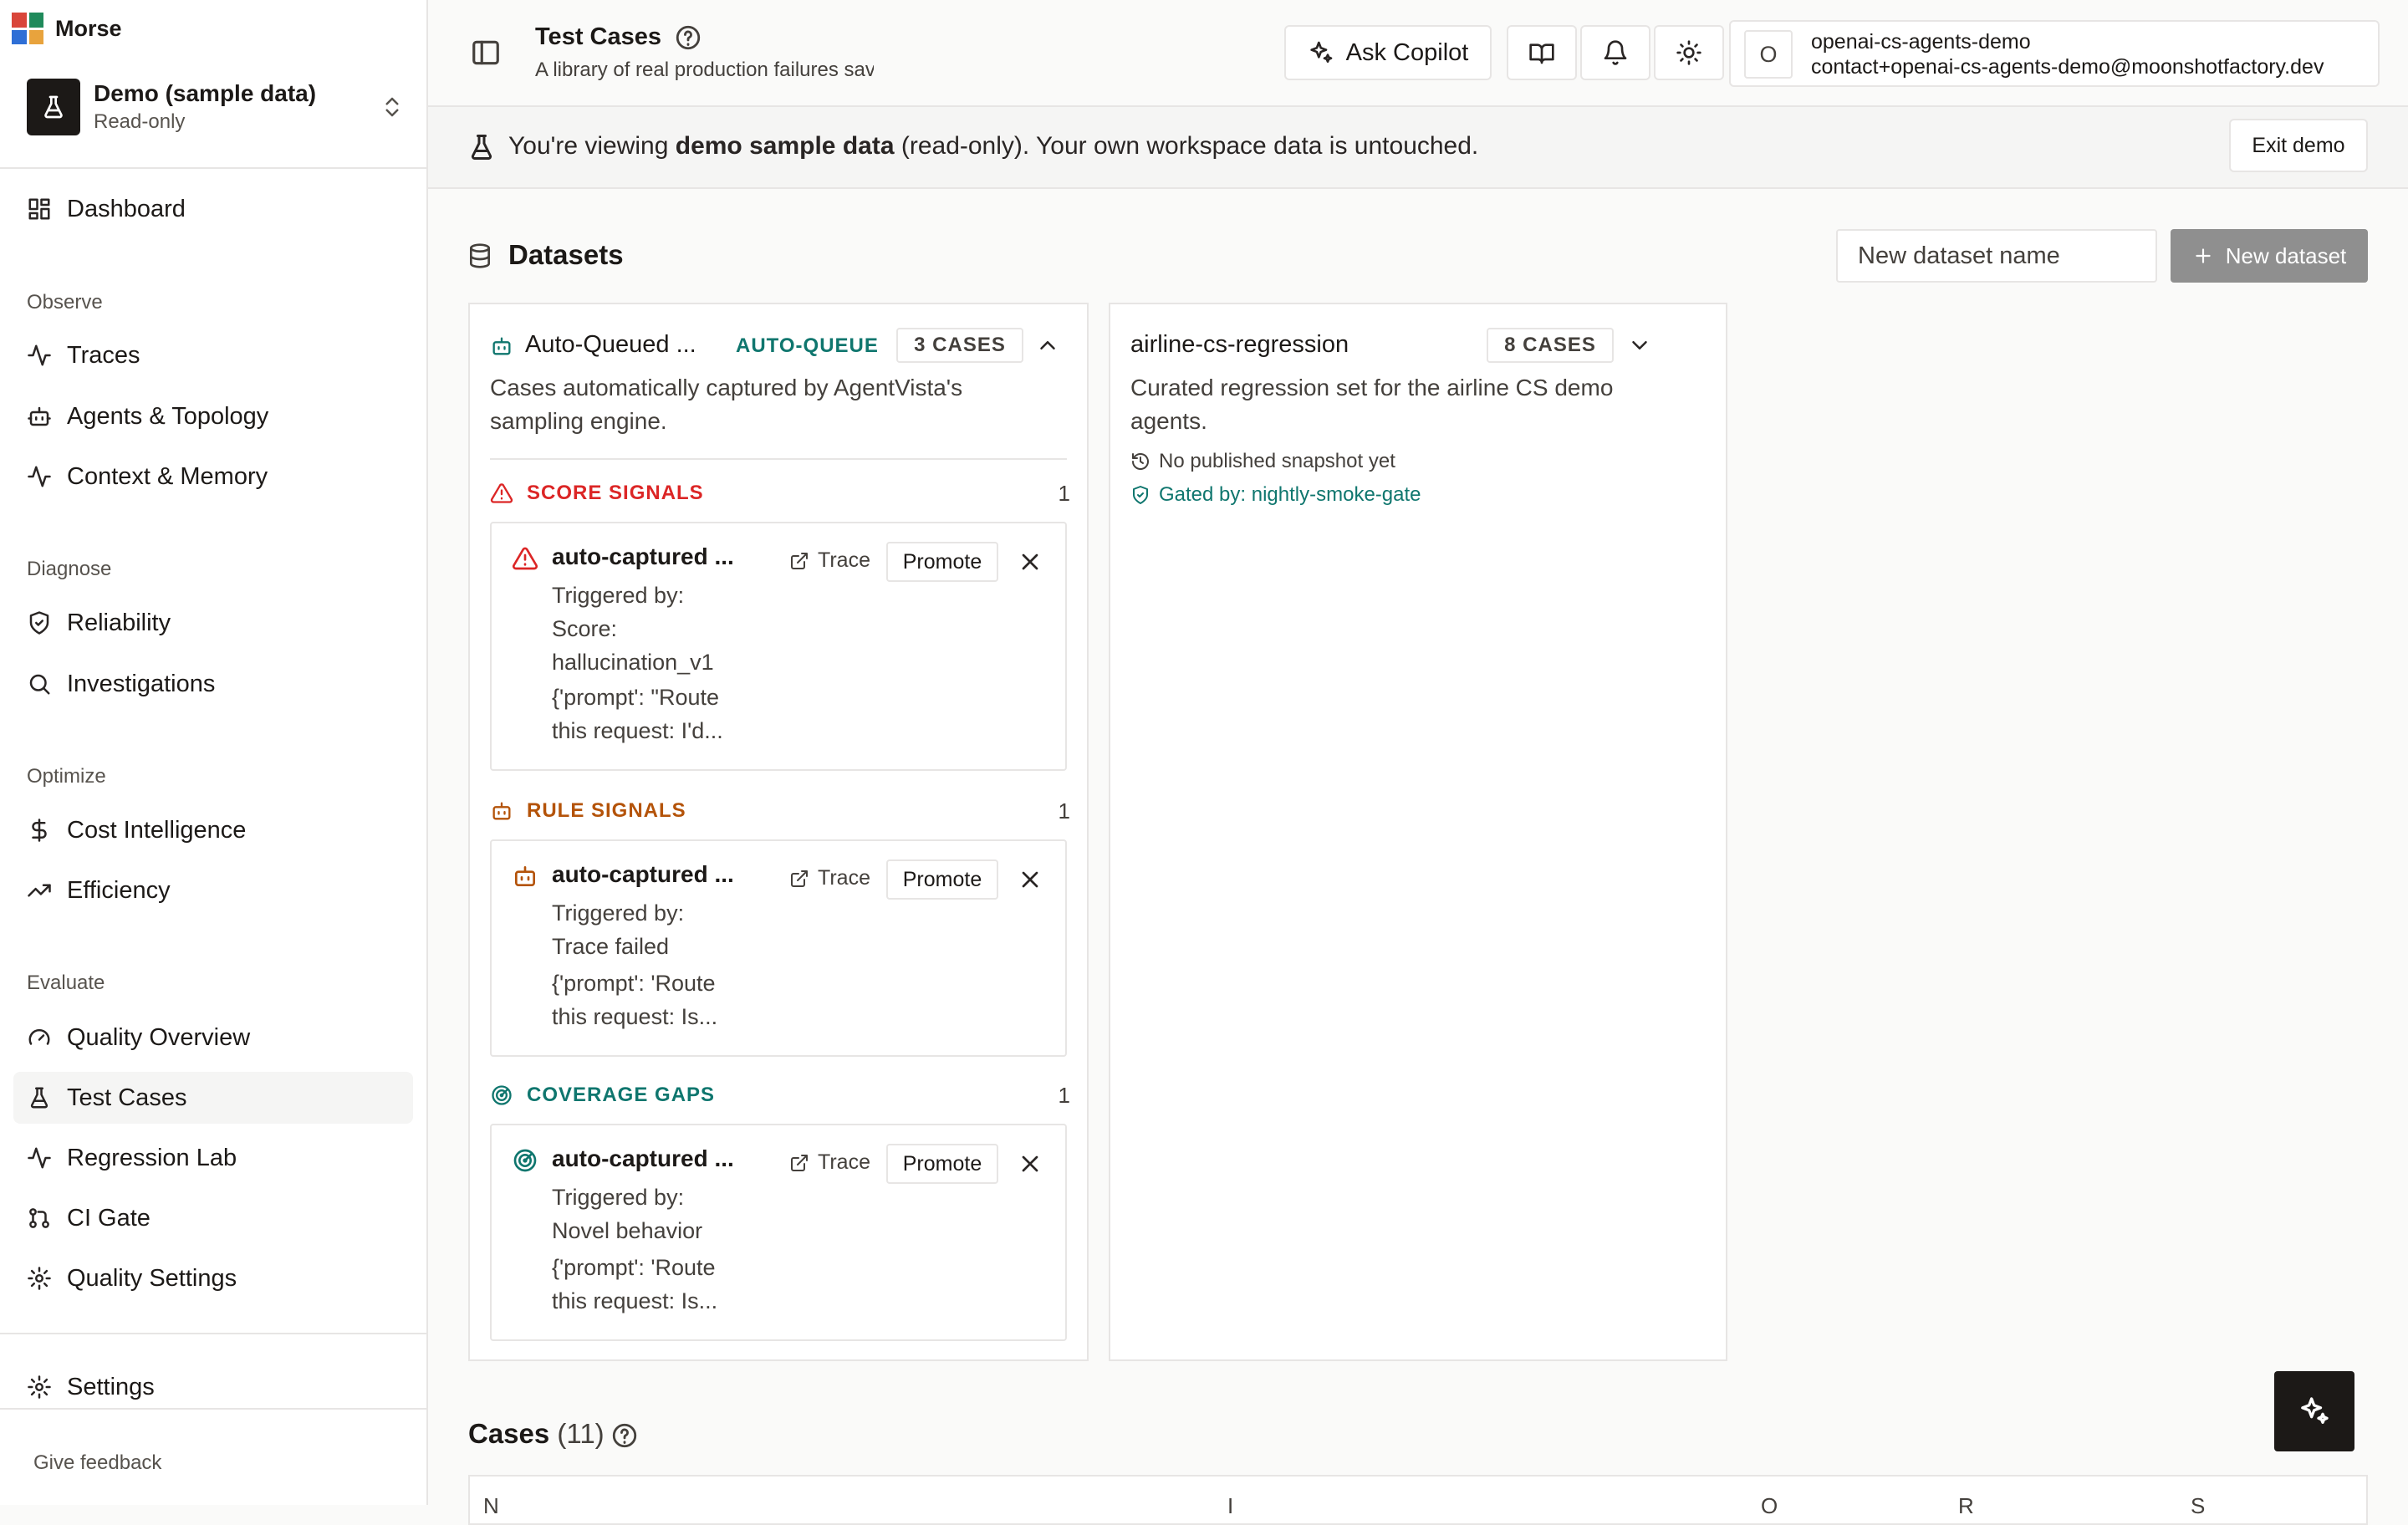 Image resolution: width=2408 pixels, height=1525 pixels. I want to click on shield-check-icon, so click(39, 623).